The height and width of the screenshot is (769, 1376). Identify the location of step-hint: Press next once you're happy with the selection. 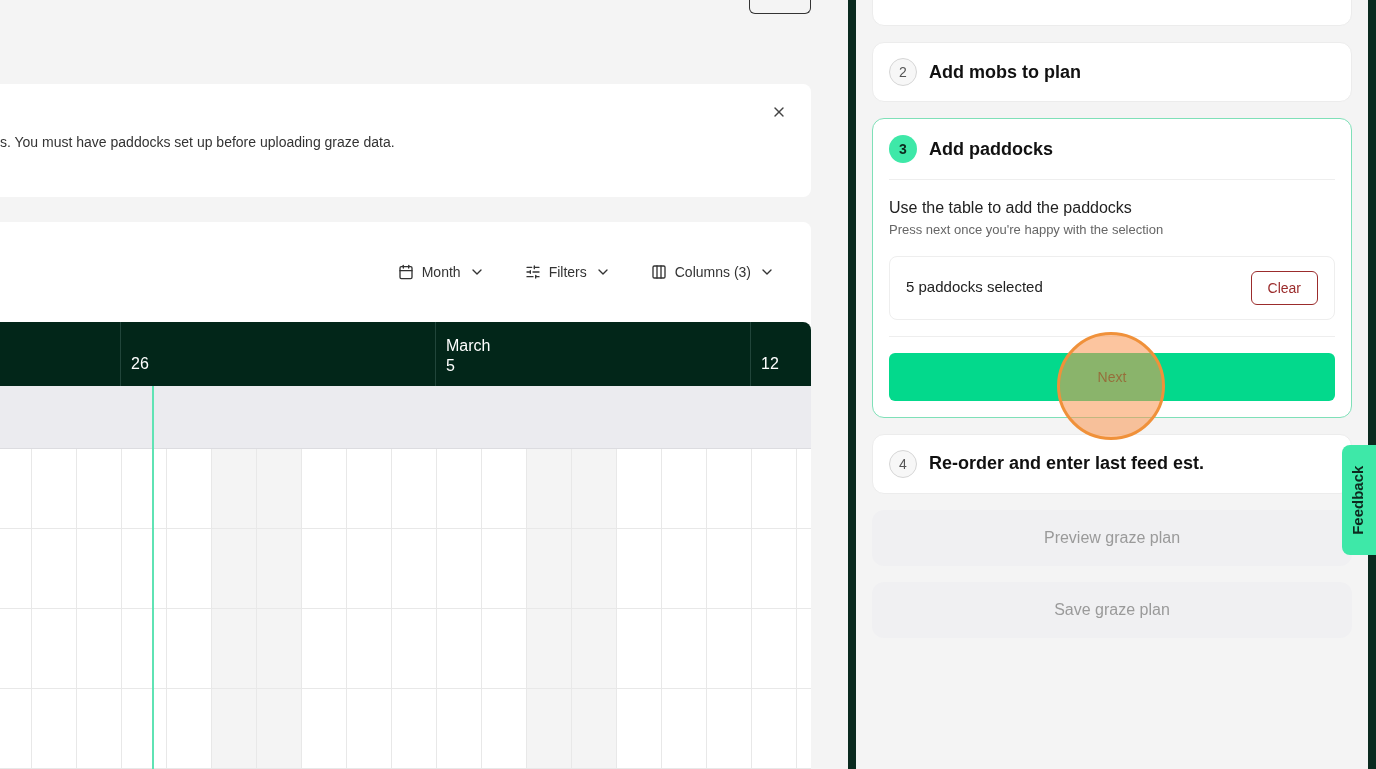
(1027, 230).